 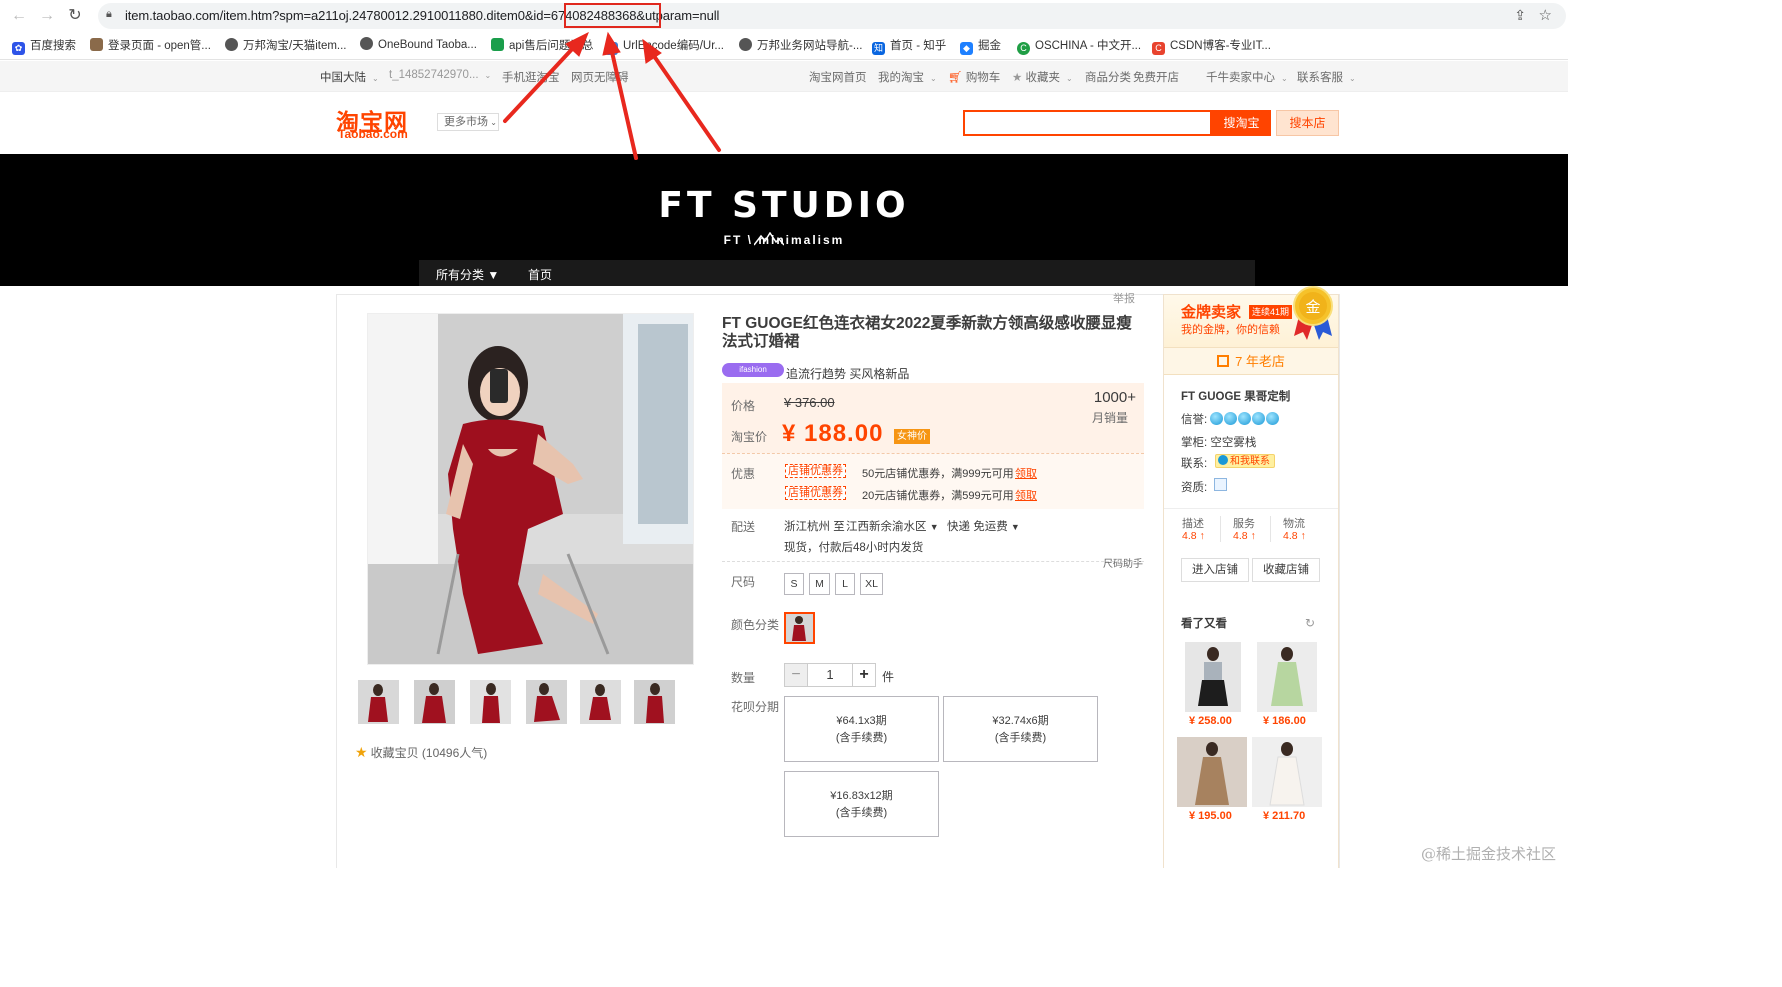 I want to click on main-product-image, so click(x=530, y=489).